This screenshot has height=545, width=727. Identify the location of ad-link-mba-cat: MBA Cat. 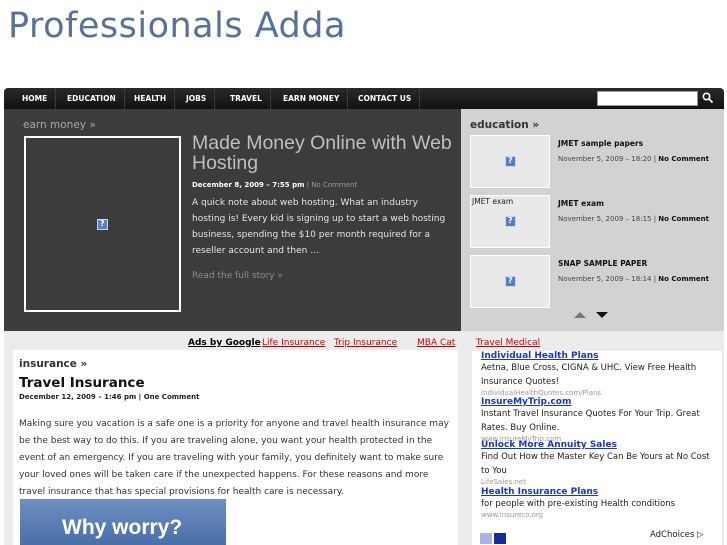
(436, 343).